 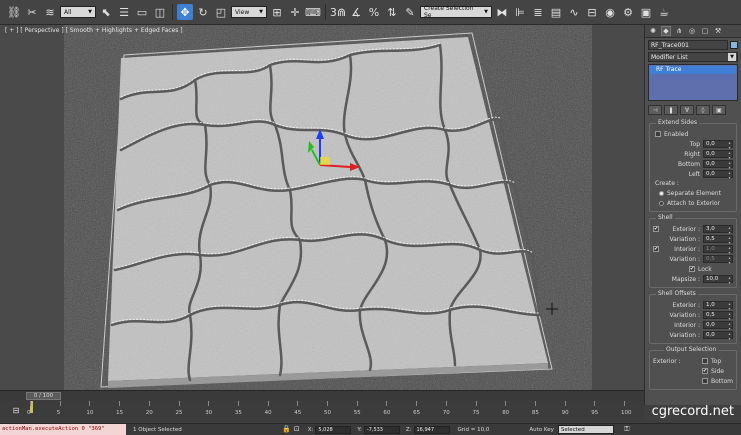 I want to click on rotate-icon: ↻, so click(x=203, y=12).